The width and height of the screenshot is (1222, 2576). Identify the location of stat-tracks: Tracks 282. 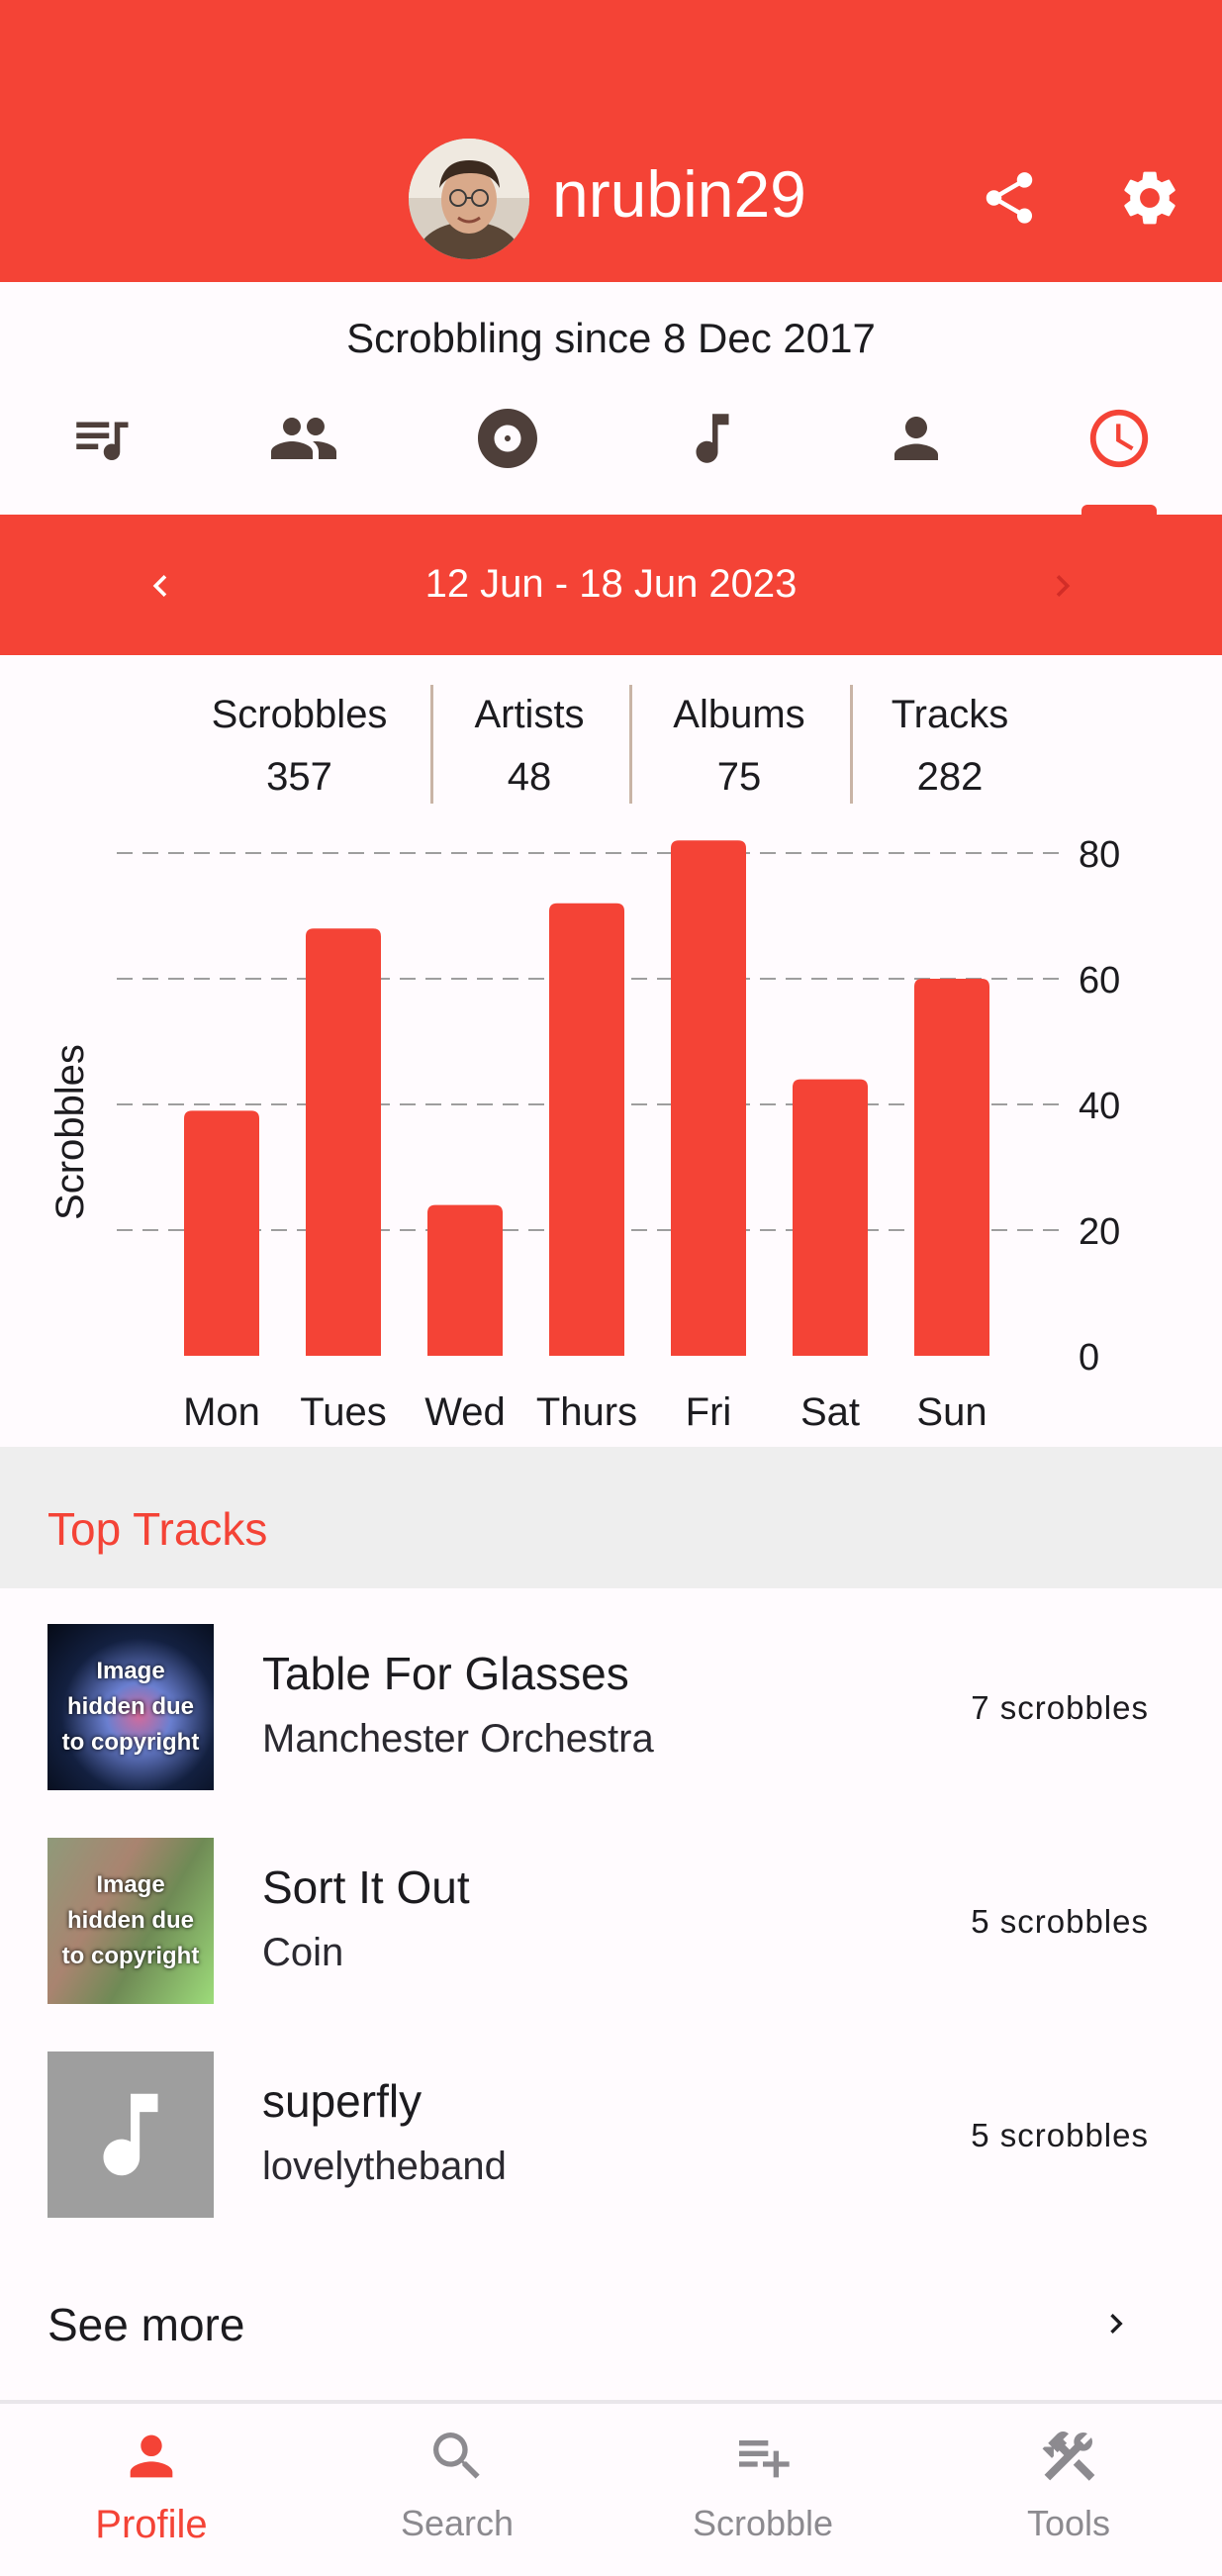
(950, 746).